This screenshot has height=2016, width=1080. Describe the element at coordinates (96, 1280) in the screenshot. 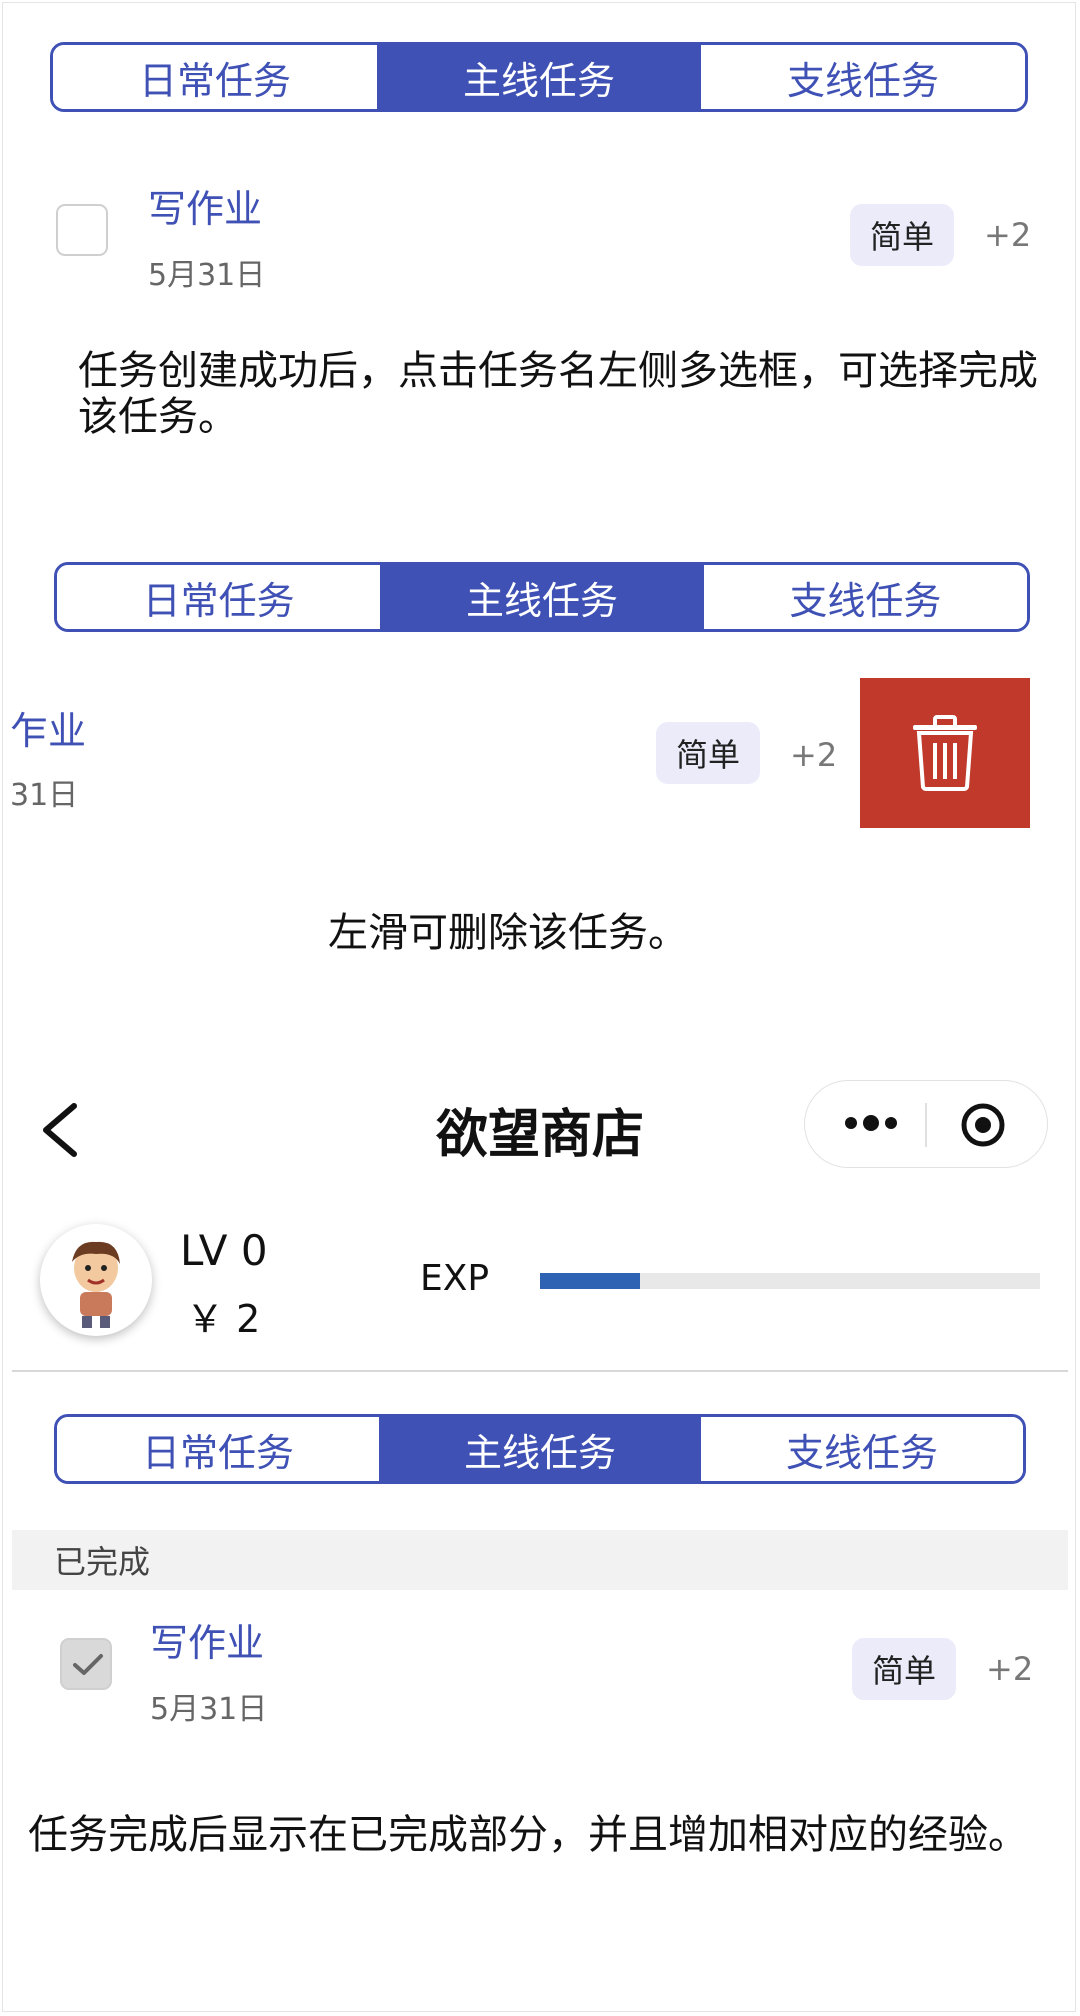

I see `avatar` at that location.